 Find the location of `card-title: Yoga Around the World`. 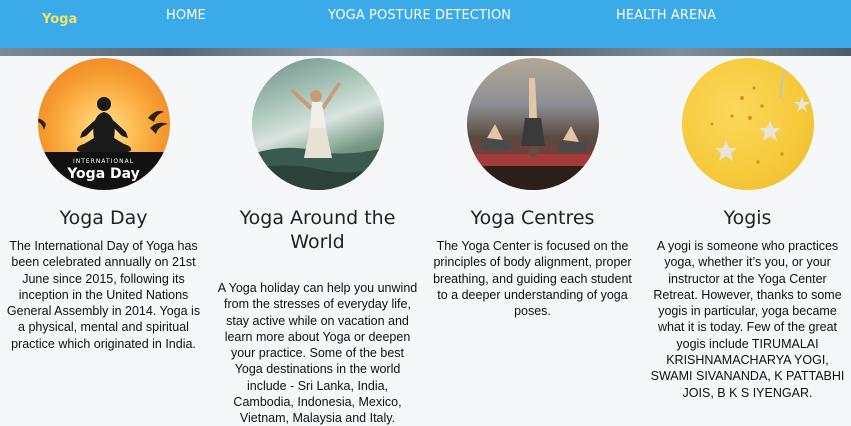

card-title: Yoga Around the World is located at coordinates (317, 230).